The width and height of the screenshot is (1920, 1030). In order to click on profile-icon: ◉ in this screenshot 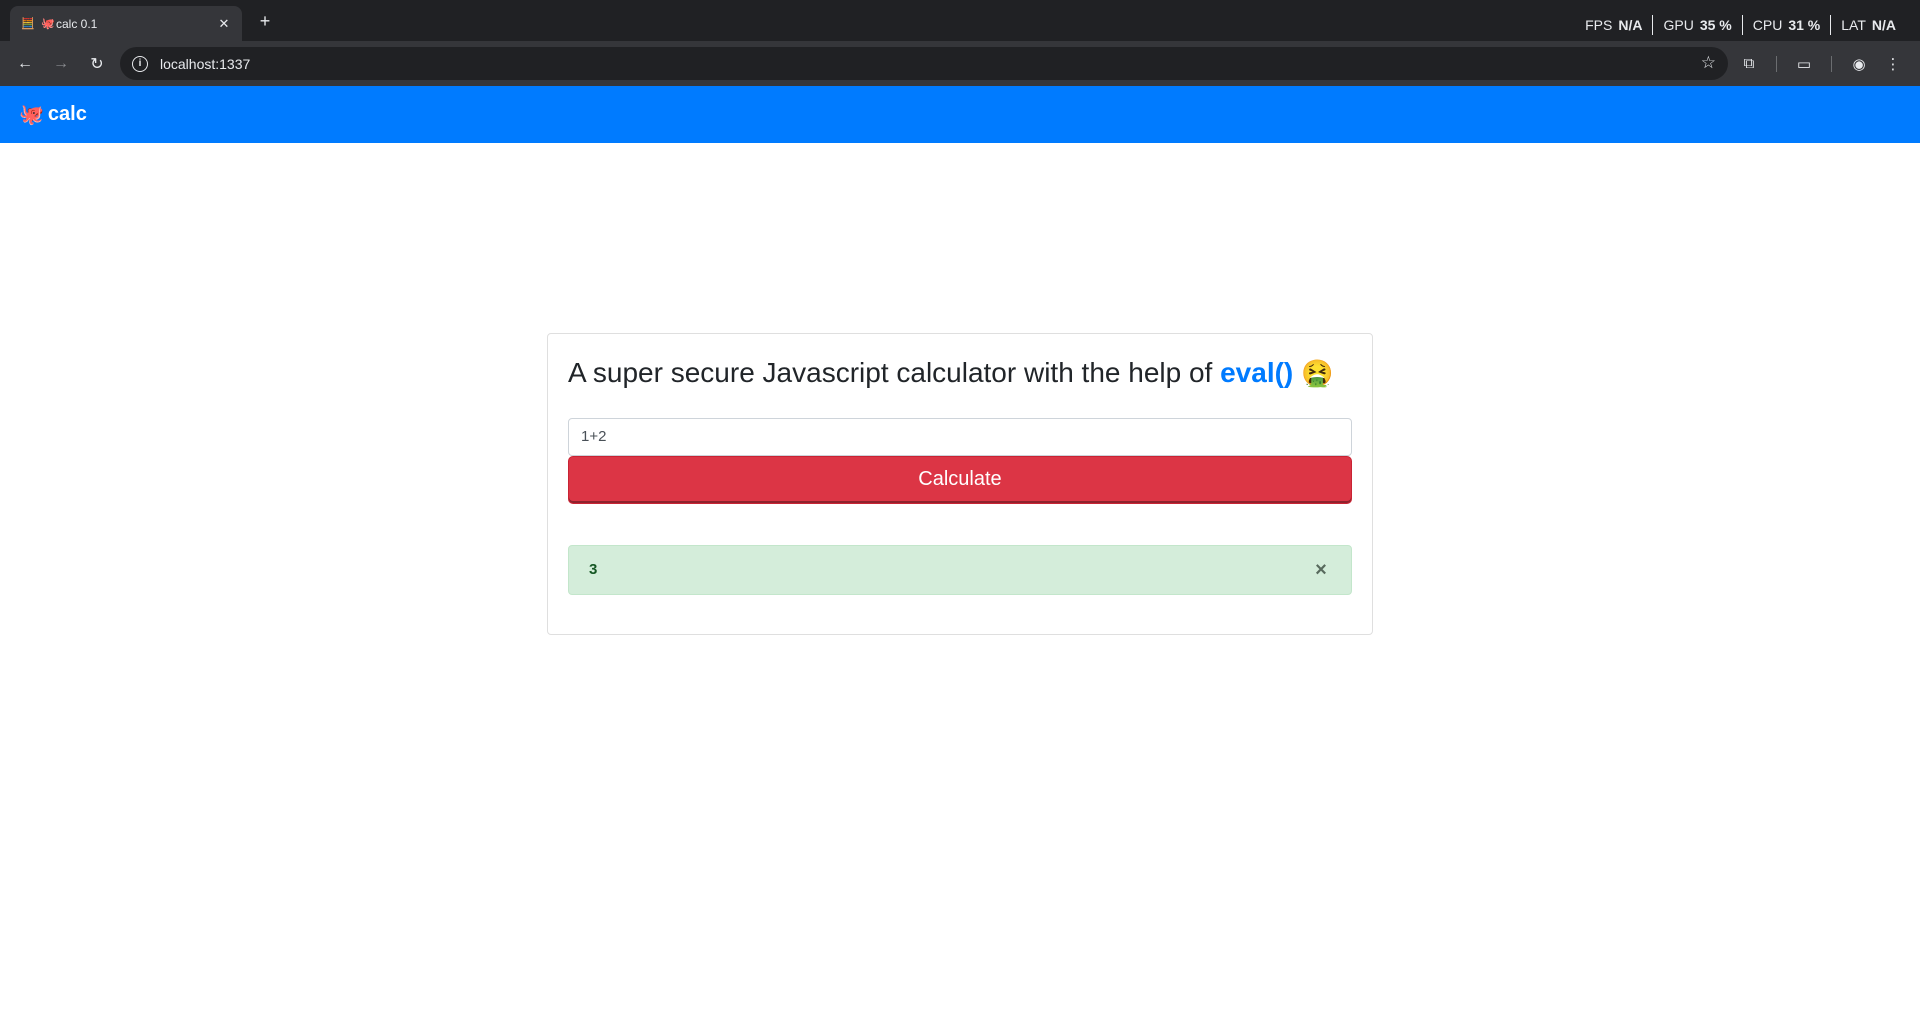, I will do `click(1859, 64)`.